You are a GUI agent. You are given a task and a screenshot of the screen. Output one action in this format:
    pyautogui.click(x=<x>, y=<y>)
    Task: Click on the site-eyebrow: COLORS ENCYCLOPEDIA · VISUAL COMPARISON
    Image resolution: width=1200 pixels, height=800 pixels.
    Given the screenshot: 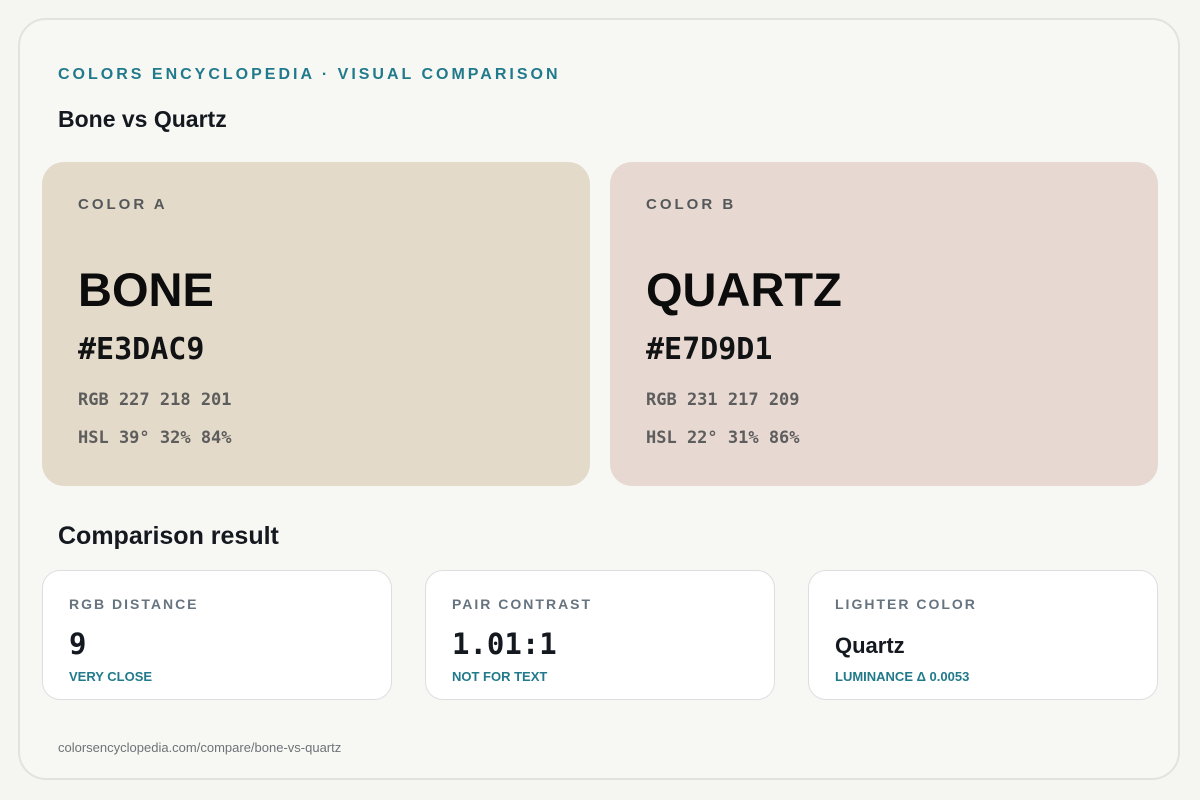 What is the action you would take?
    pyautogui.click(x=309, y=74)
    